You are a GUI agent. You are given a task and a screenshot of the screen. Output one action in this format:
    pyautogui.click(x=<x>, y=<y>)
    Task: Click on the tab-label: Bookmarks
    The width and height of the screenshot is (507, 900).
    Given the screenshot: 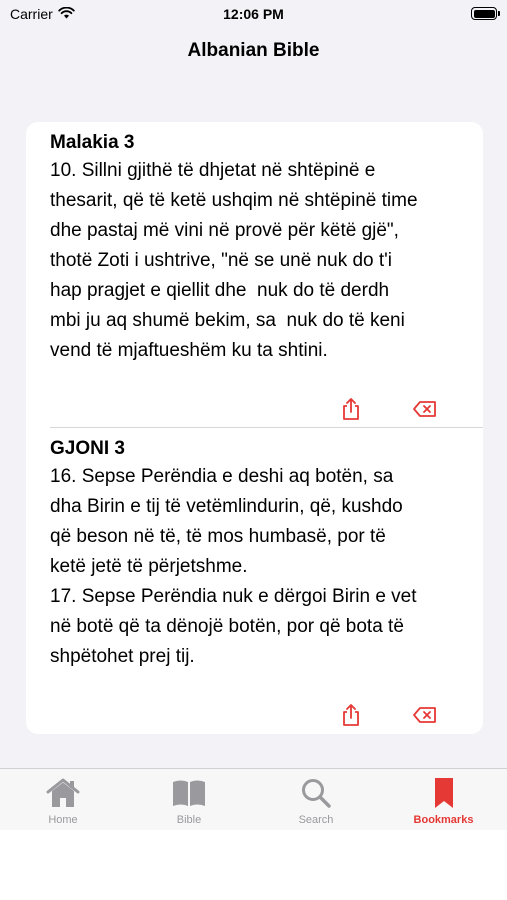 What is the action you would take?
    pyautogui.click(x=443, y=820)
    